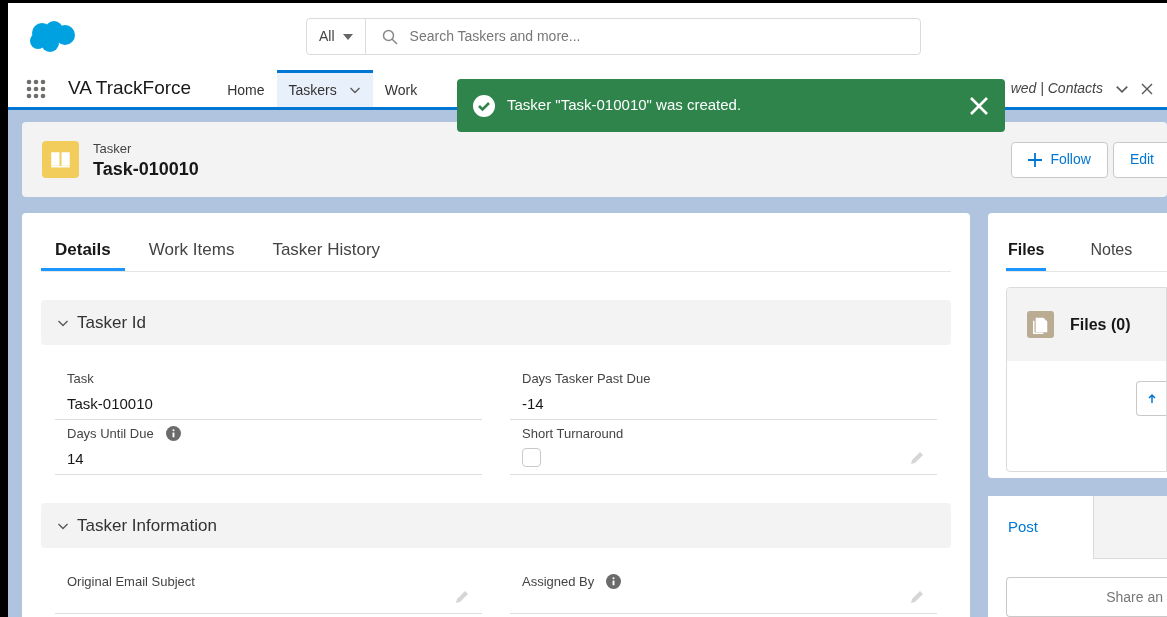 The height and width of the screenshot is (617, 1167). I want to click on nav-tab: Work, so click(401, 88).